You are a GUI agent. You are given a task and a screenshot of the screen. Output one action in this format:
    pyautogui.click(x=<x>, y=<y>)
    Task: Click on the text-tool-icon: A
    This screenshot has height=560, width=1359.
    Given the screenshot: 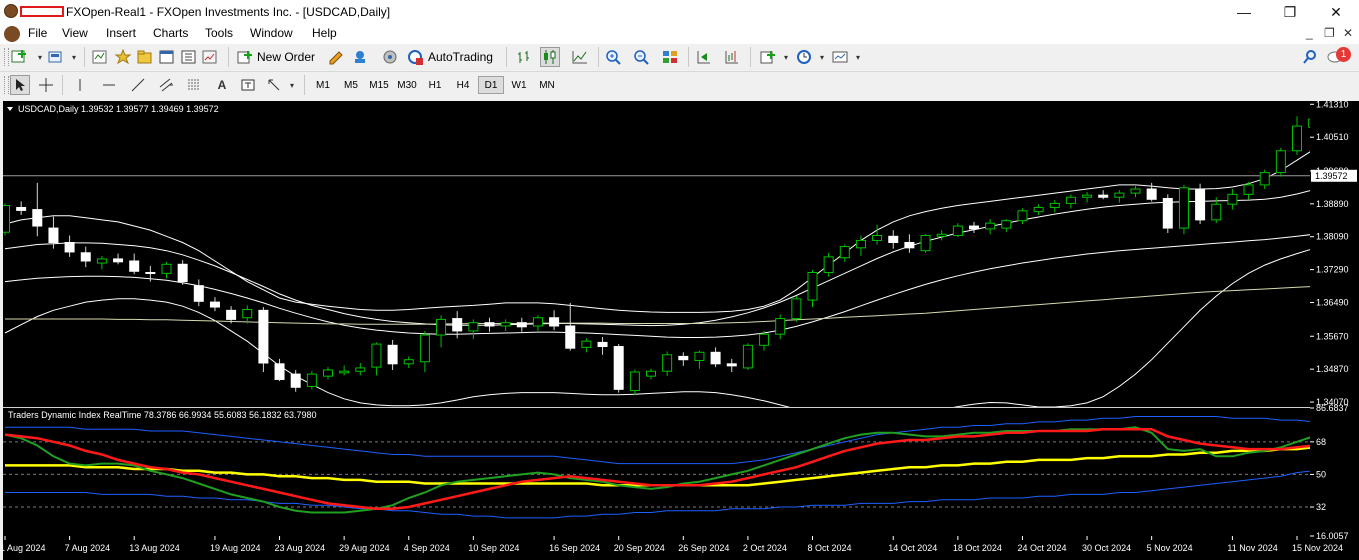 What is the action you would take?
    pyautogui.click(x=222, y=85)
    